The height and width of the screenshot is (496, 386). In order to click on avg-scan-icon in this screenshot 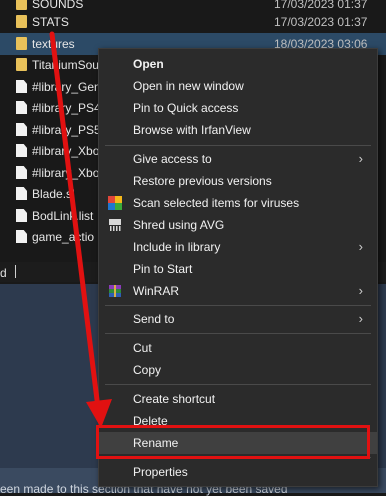, I will do `click(115, 203)`.